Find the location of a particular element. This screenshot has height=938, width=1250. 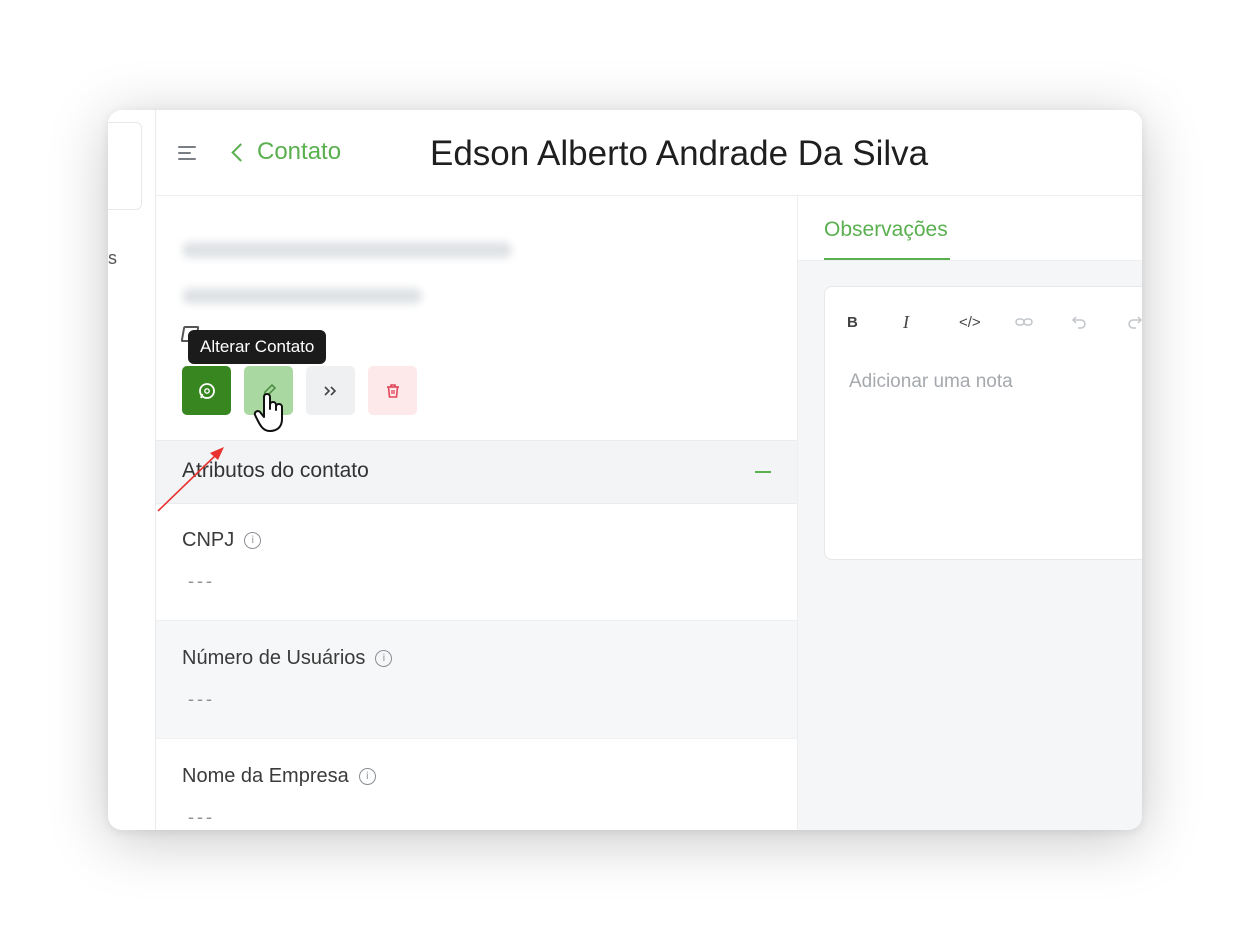

note-placeholder: Adicionar uma nota is located at coordinates (931, 381).